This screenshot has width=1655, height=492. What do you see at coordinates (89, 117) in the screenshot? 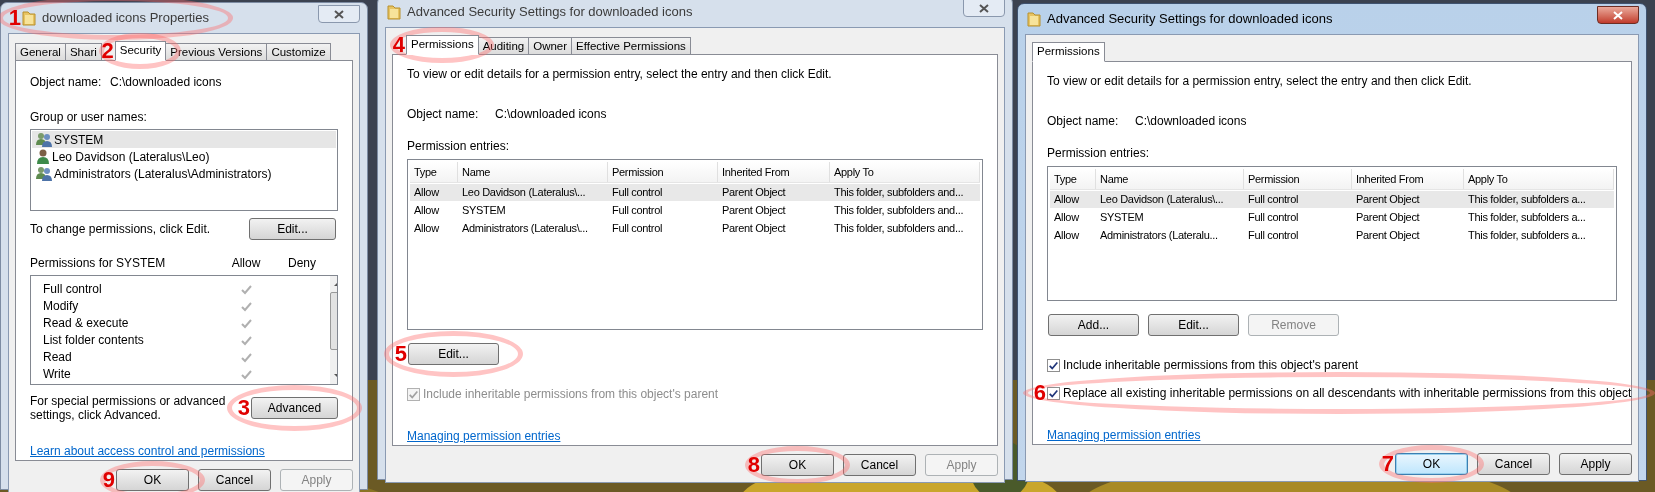
I see `section-label: Group or user names:` at bounding box center [89, 117].